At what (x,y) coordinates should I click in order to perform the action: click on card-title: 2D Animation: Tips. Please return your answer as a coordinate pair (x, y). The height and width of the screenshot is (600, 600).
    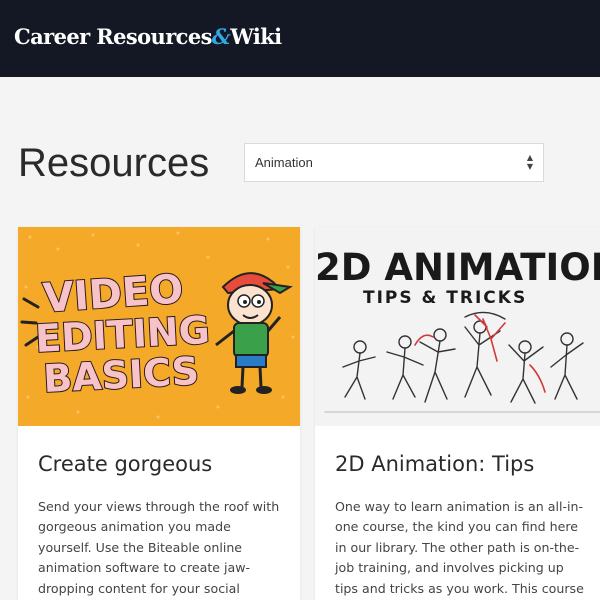
    Looking at the image, I should click on (435, 464).